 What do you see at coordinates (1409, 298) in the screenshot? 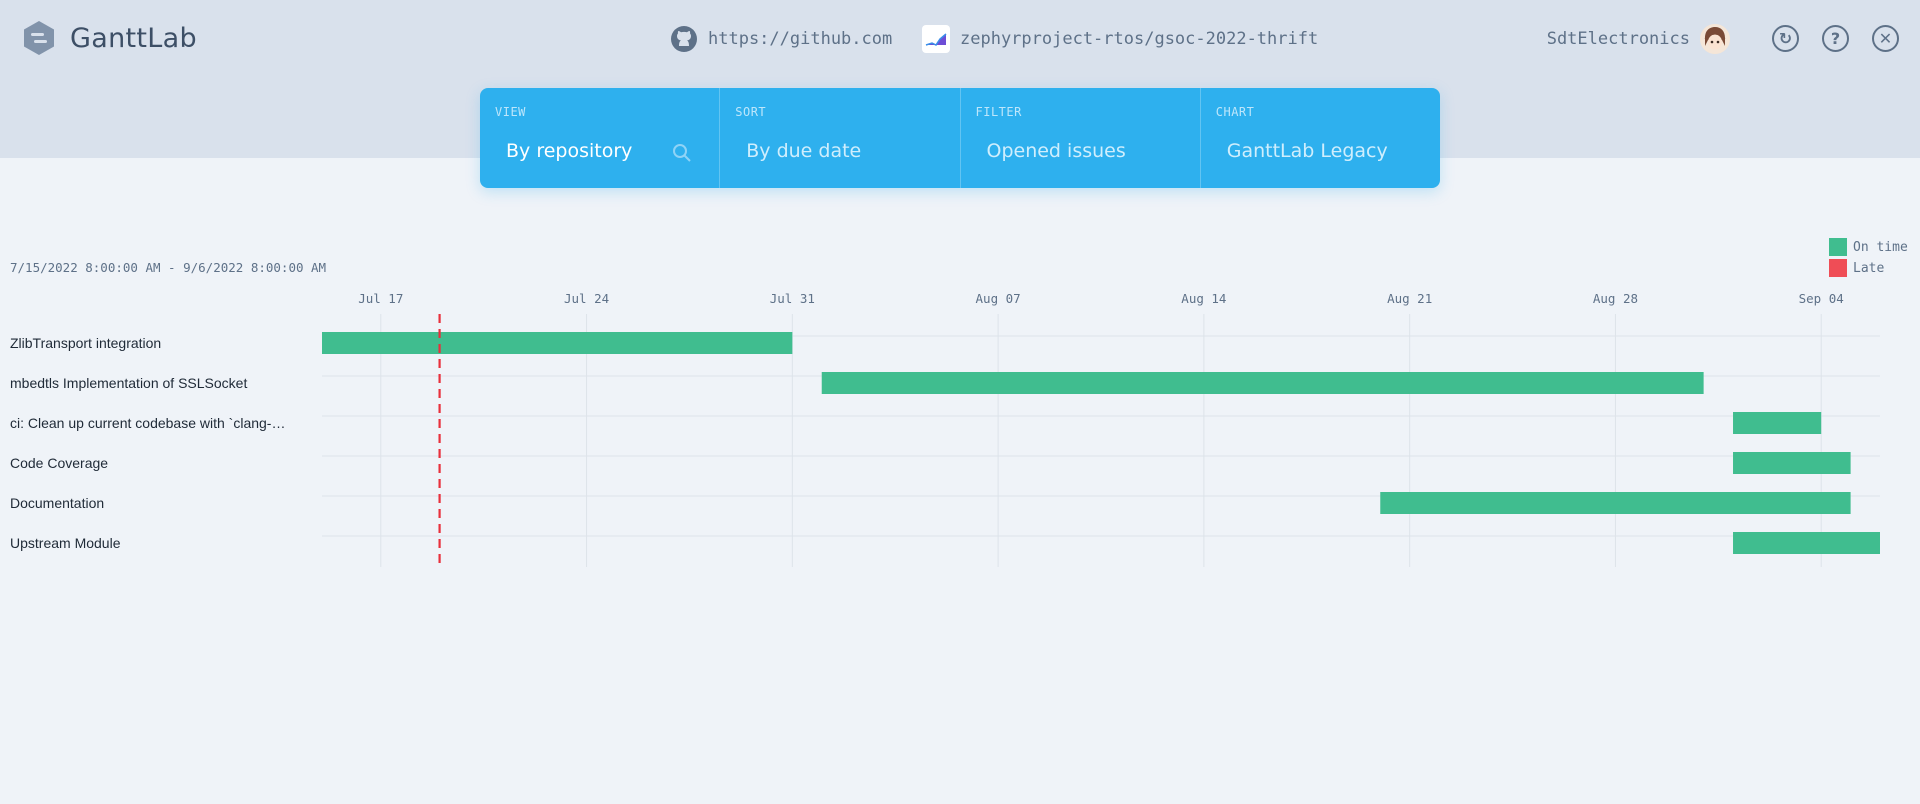
I see `tick-label: Aug 21` at bounding box center [1409, 298].